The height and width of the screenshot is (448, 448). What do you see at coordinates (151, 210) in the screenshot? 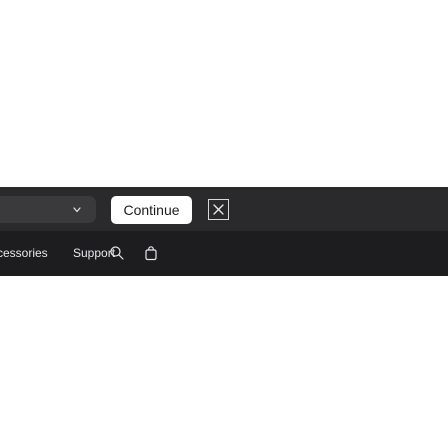
I see `continue-button: Continue` at bounding box center [151, 210].